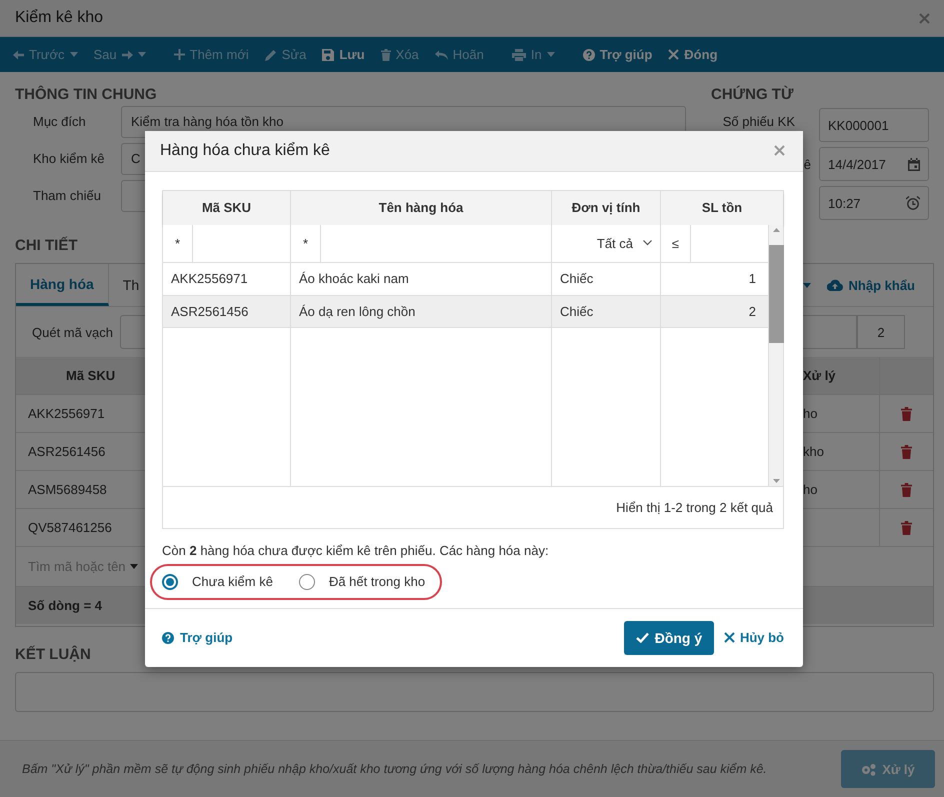 Image resolution: width=944 pixels, height=797 pixels. I want to click on field-label: Số phiếu KK, so click(759, 121).